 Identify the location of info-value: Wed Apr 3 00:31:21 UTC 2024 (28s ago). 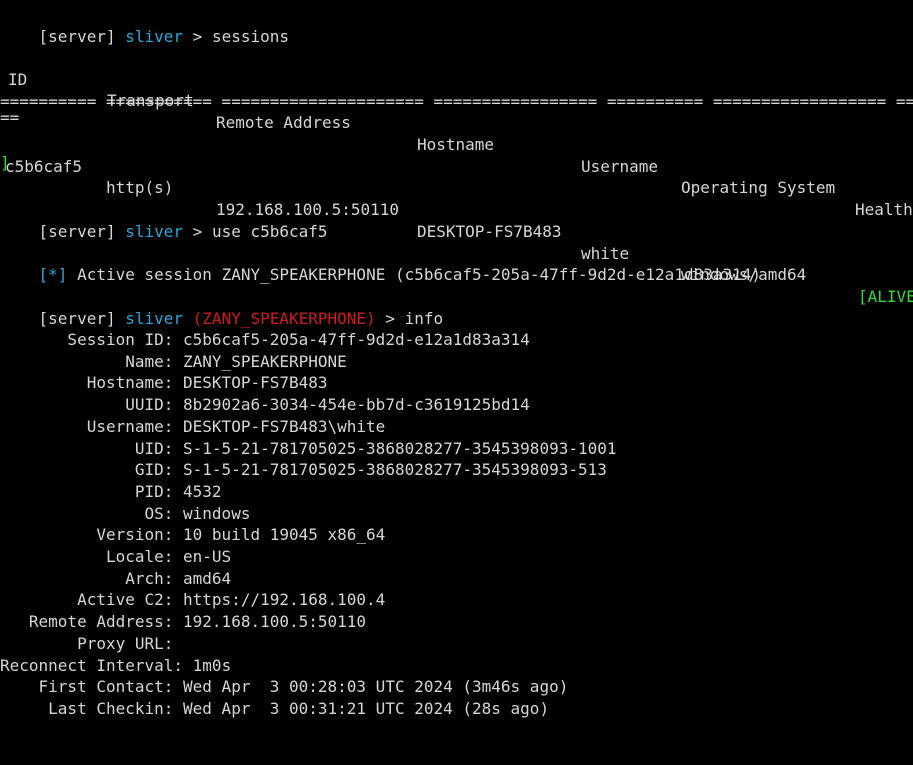
(361, 708).